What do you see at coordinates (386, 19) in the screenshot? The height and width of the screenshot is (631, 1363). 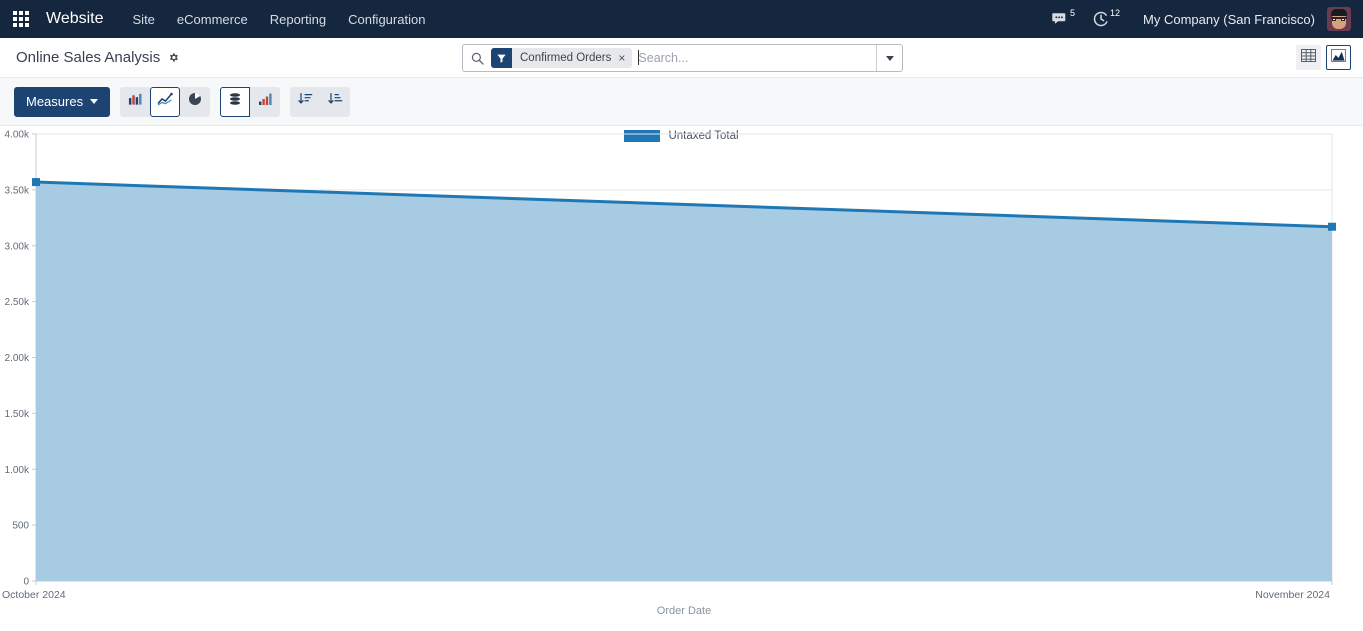 I see `menu-item-configuration: Configuration` at bounding box center [386, 19].